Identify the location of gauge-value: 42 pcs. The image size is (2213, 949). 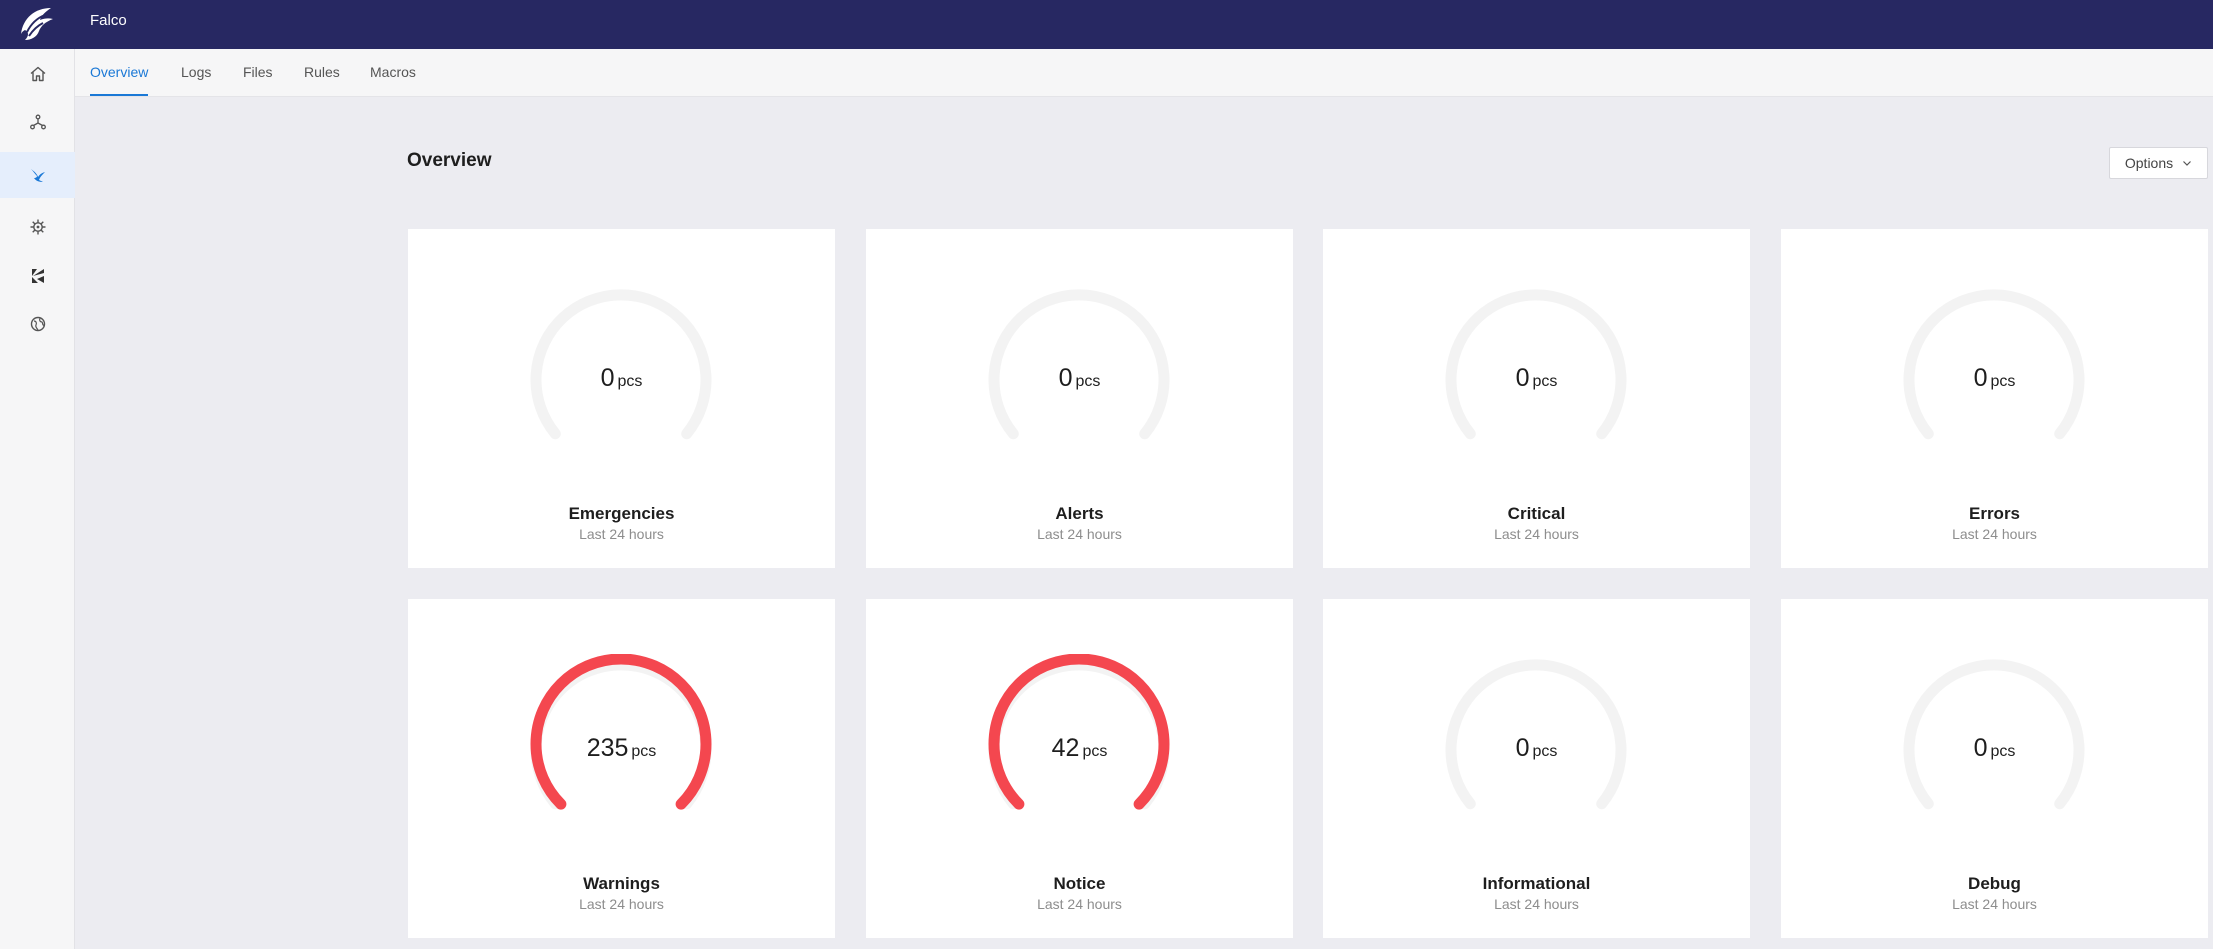
(1079, 748).